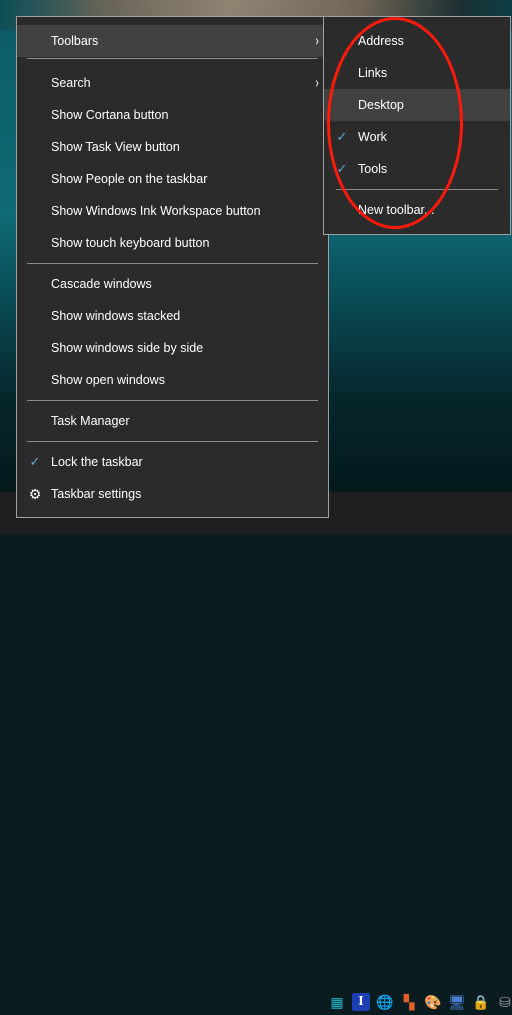 This screenshot has height=1015, width=512. I want to click on menu-item-label: Lock the taskbar, so click(97, 462).